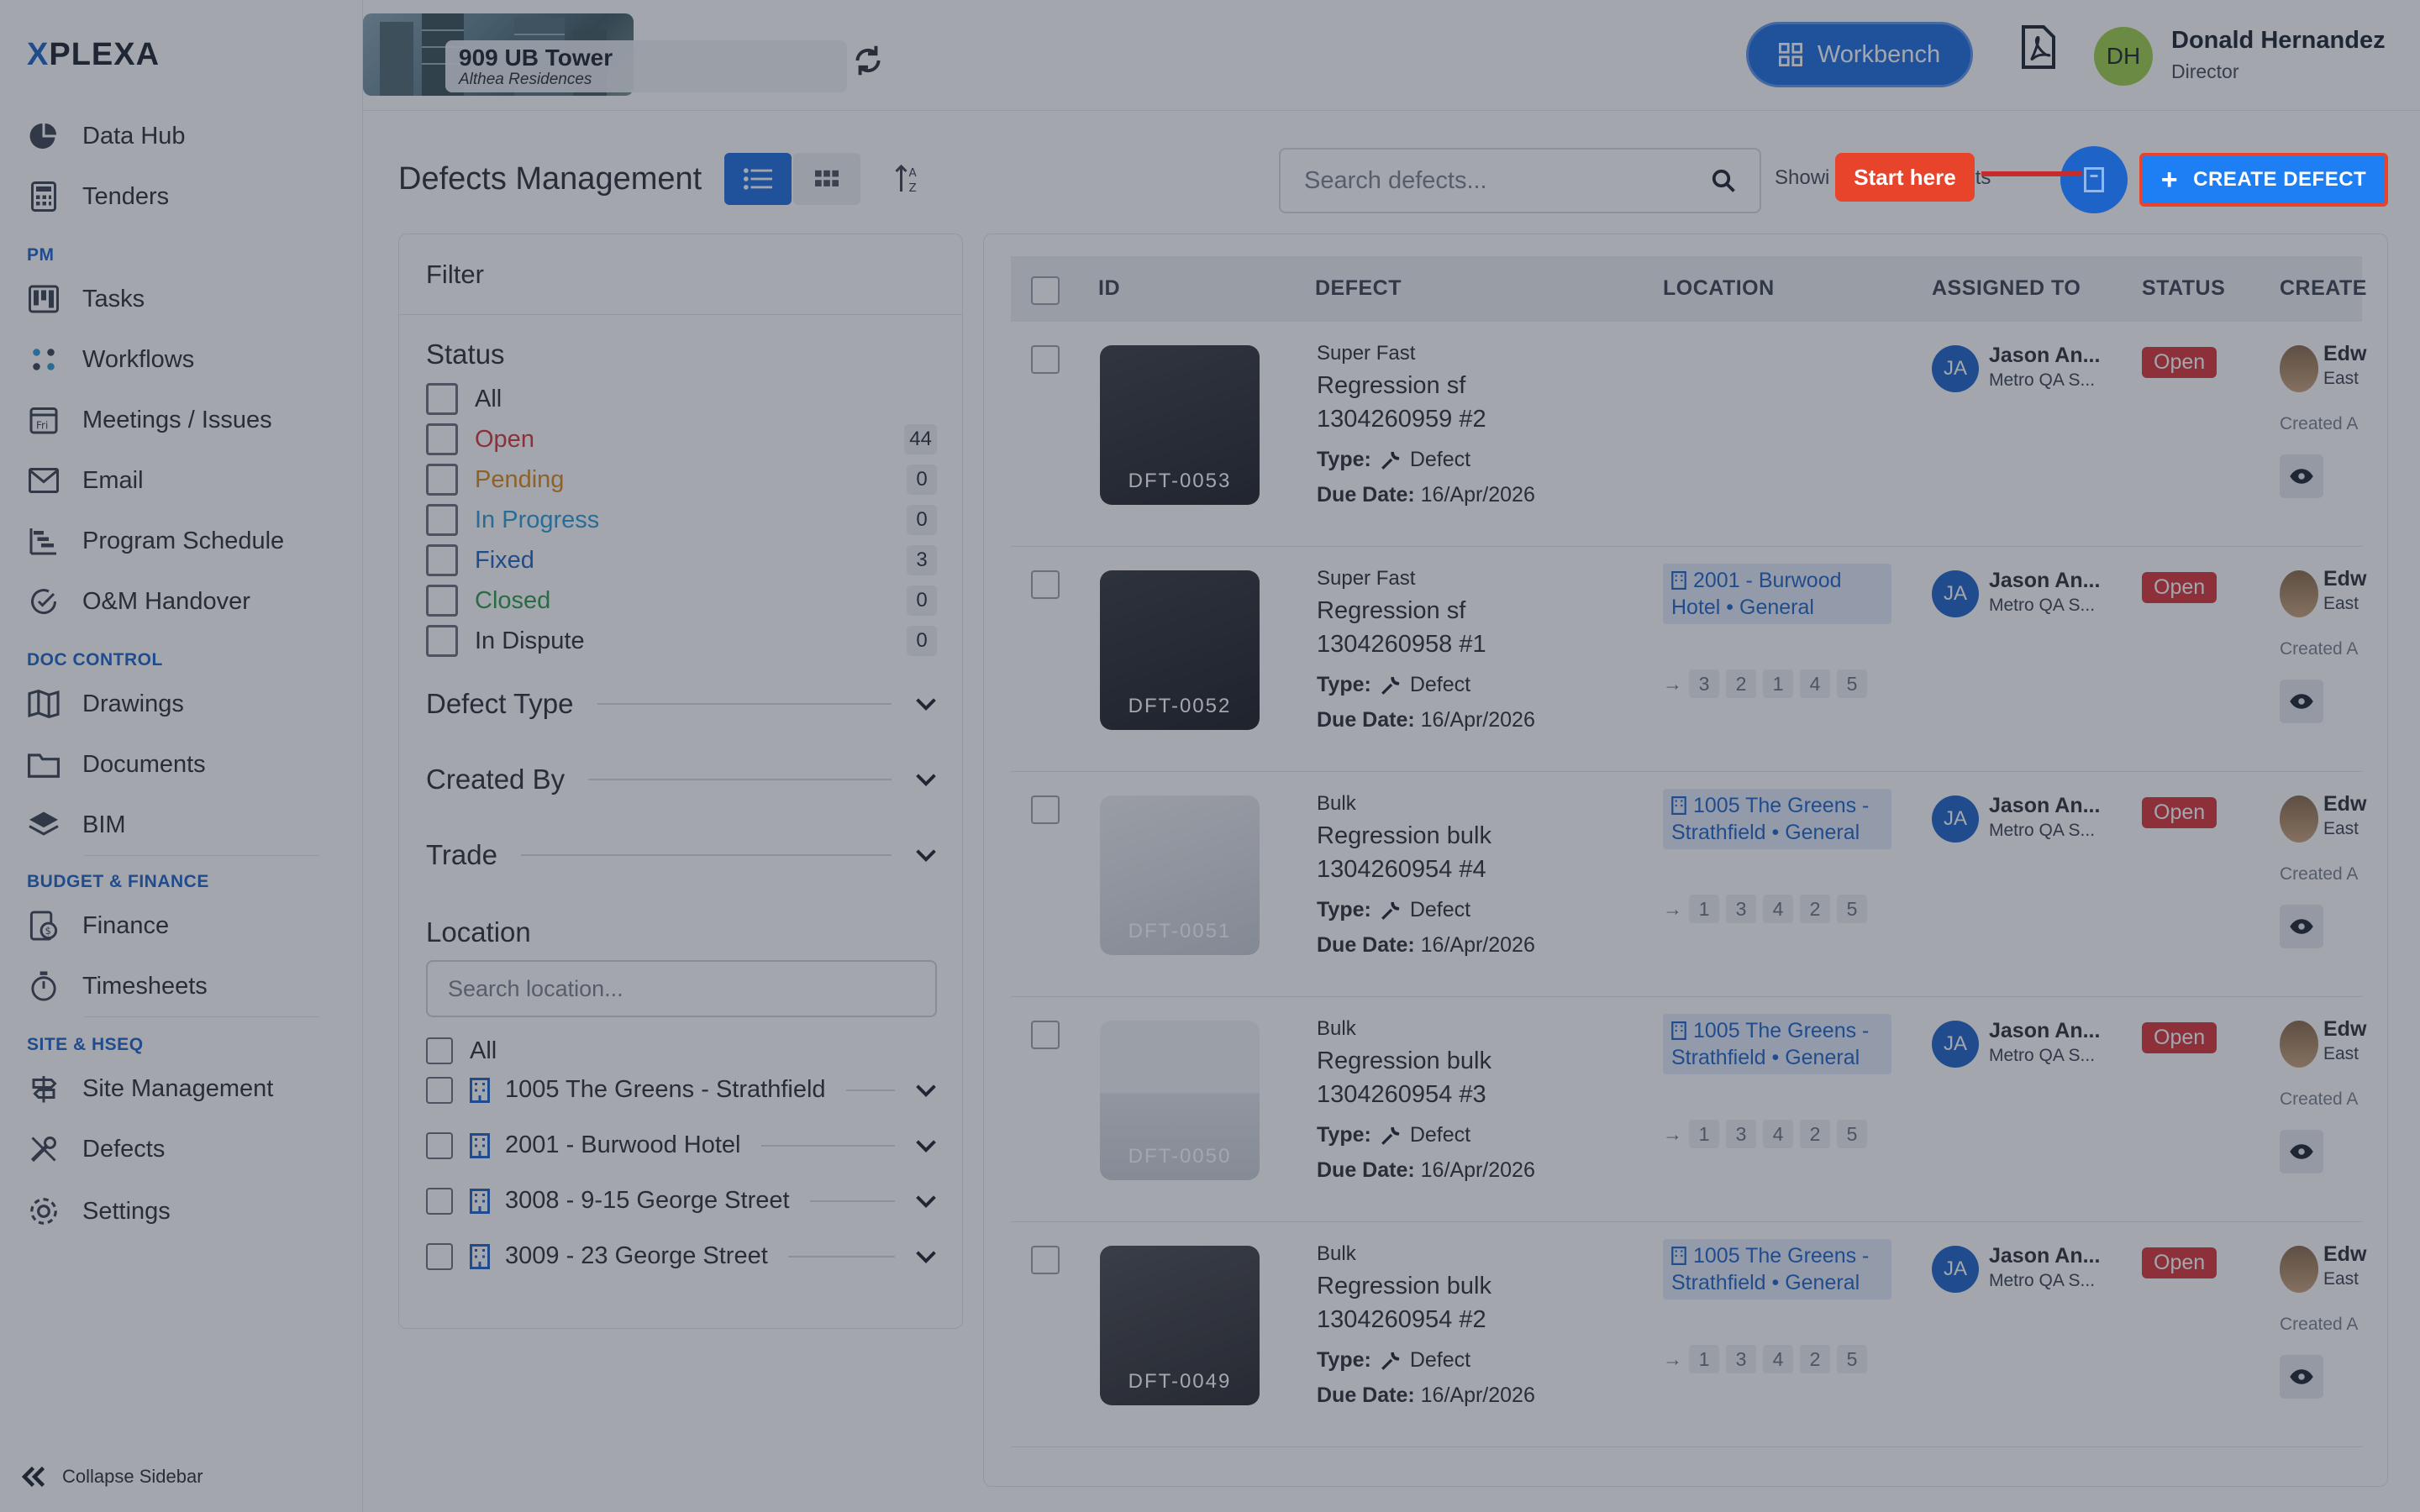  I want to click on sidebar-item-documents: Documents, so click(116, 764).